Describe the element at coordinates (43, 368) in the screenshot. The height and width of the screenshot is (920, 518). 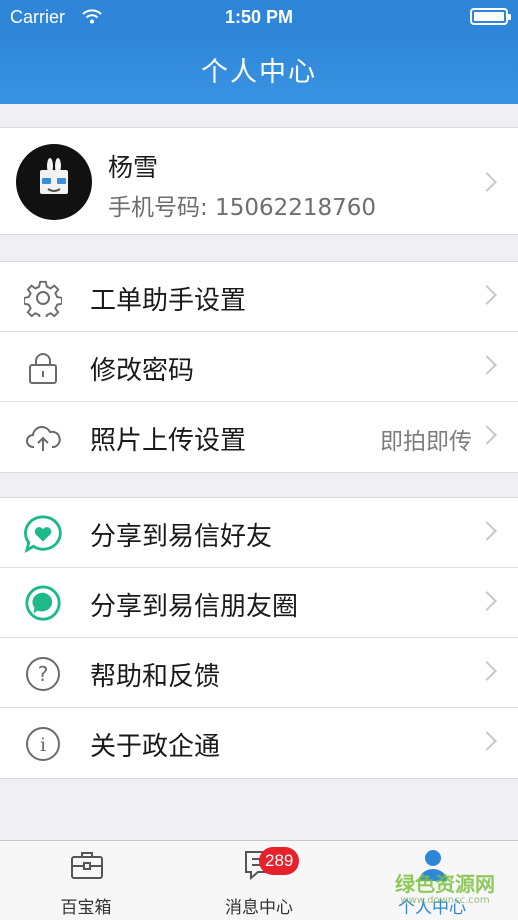
I see `lock-icon` at that location.